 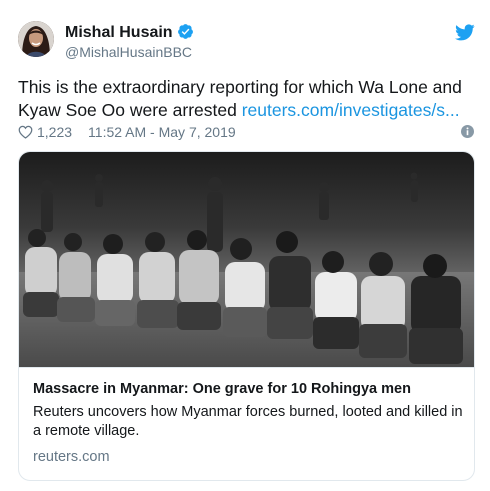 What do you see at coordinates (467, 131) in the screenshot?
I see `info-icon` at bounding box center [467, 131].